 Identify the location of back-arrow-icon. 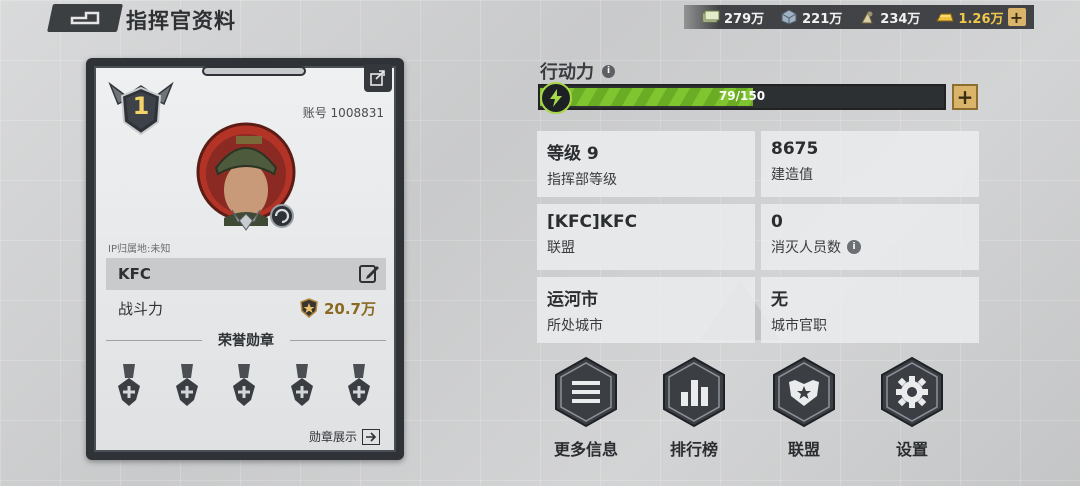
(85, 18).